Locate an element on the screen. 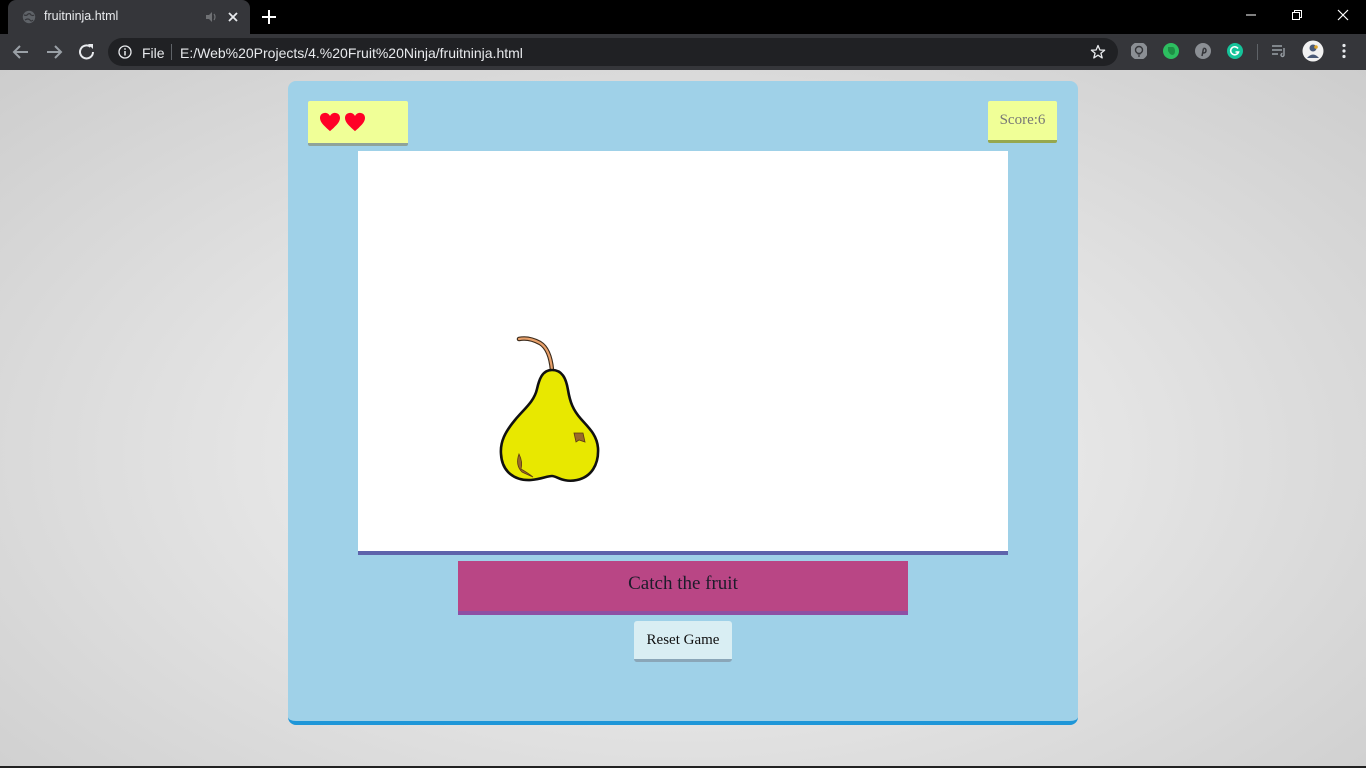 The width and height of the screenshot is (1366, 768). bookmark-star-icon is located at coordinates (1098, 52).